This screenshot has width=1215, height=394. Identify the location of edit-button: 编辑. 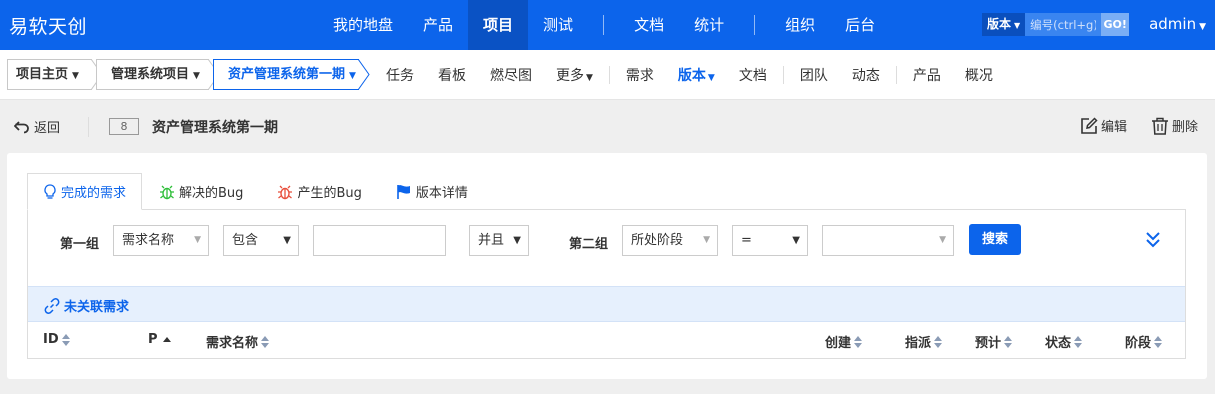
(1103, 125).